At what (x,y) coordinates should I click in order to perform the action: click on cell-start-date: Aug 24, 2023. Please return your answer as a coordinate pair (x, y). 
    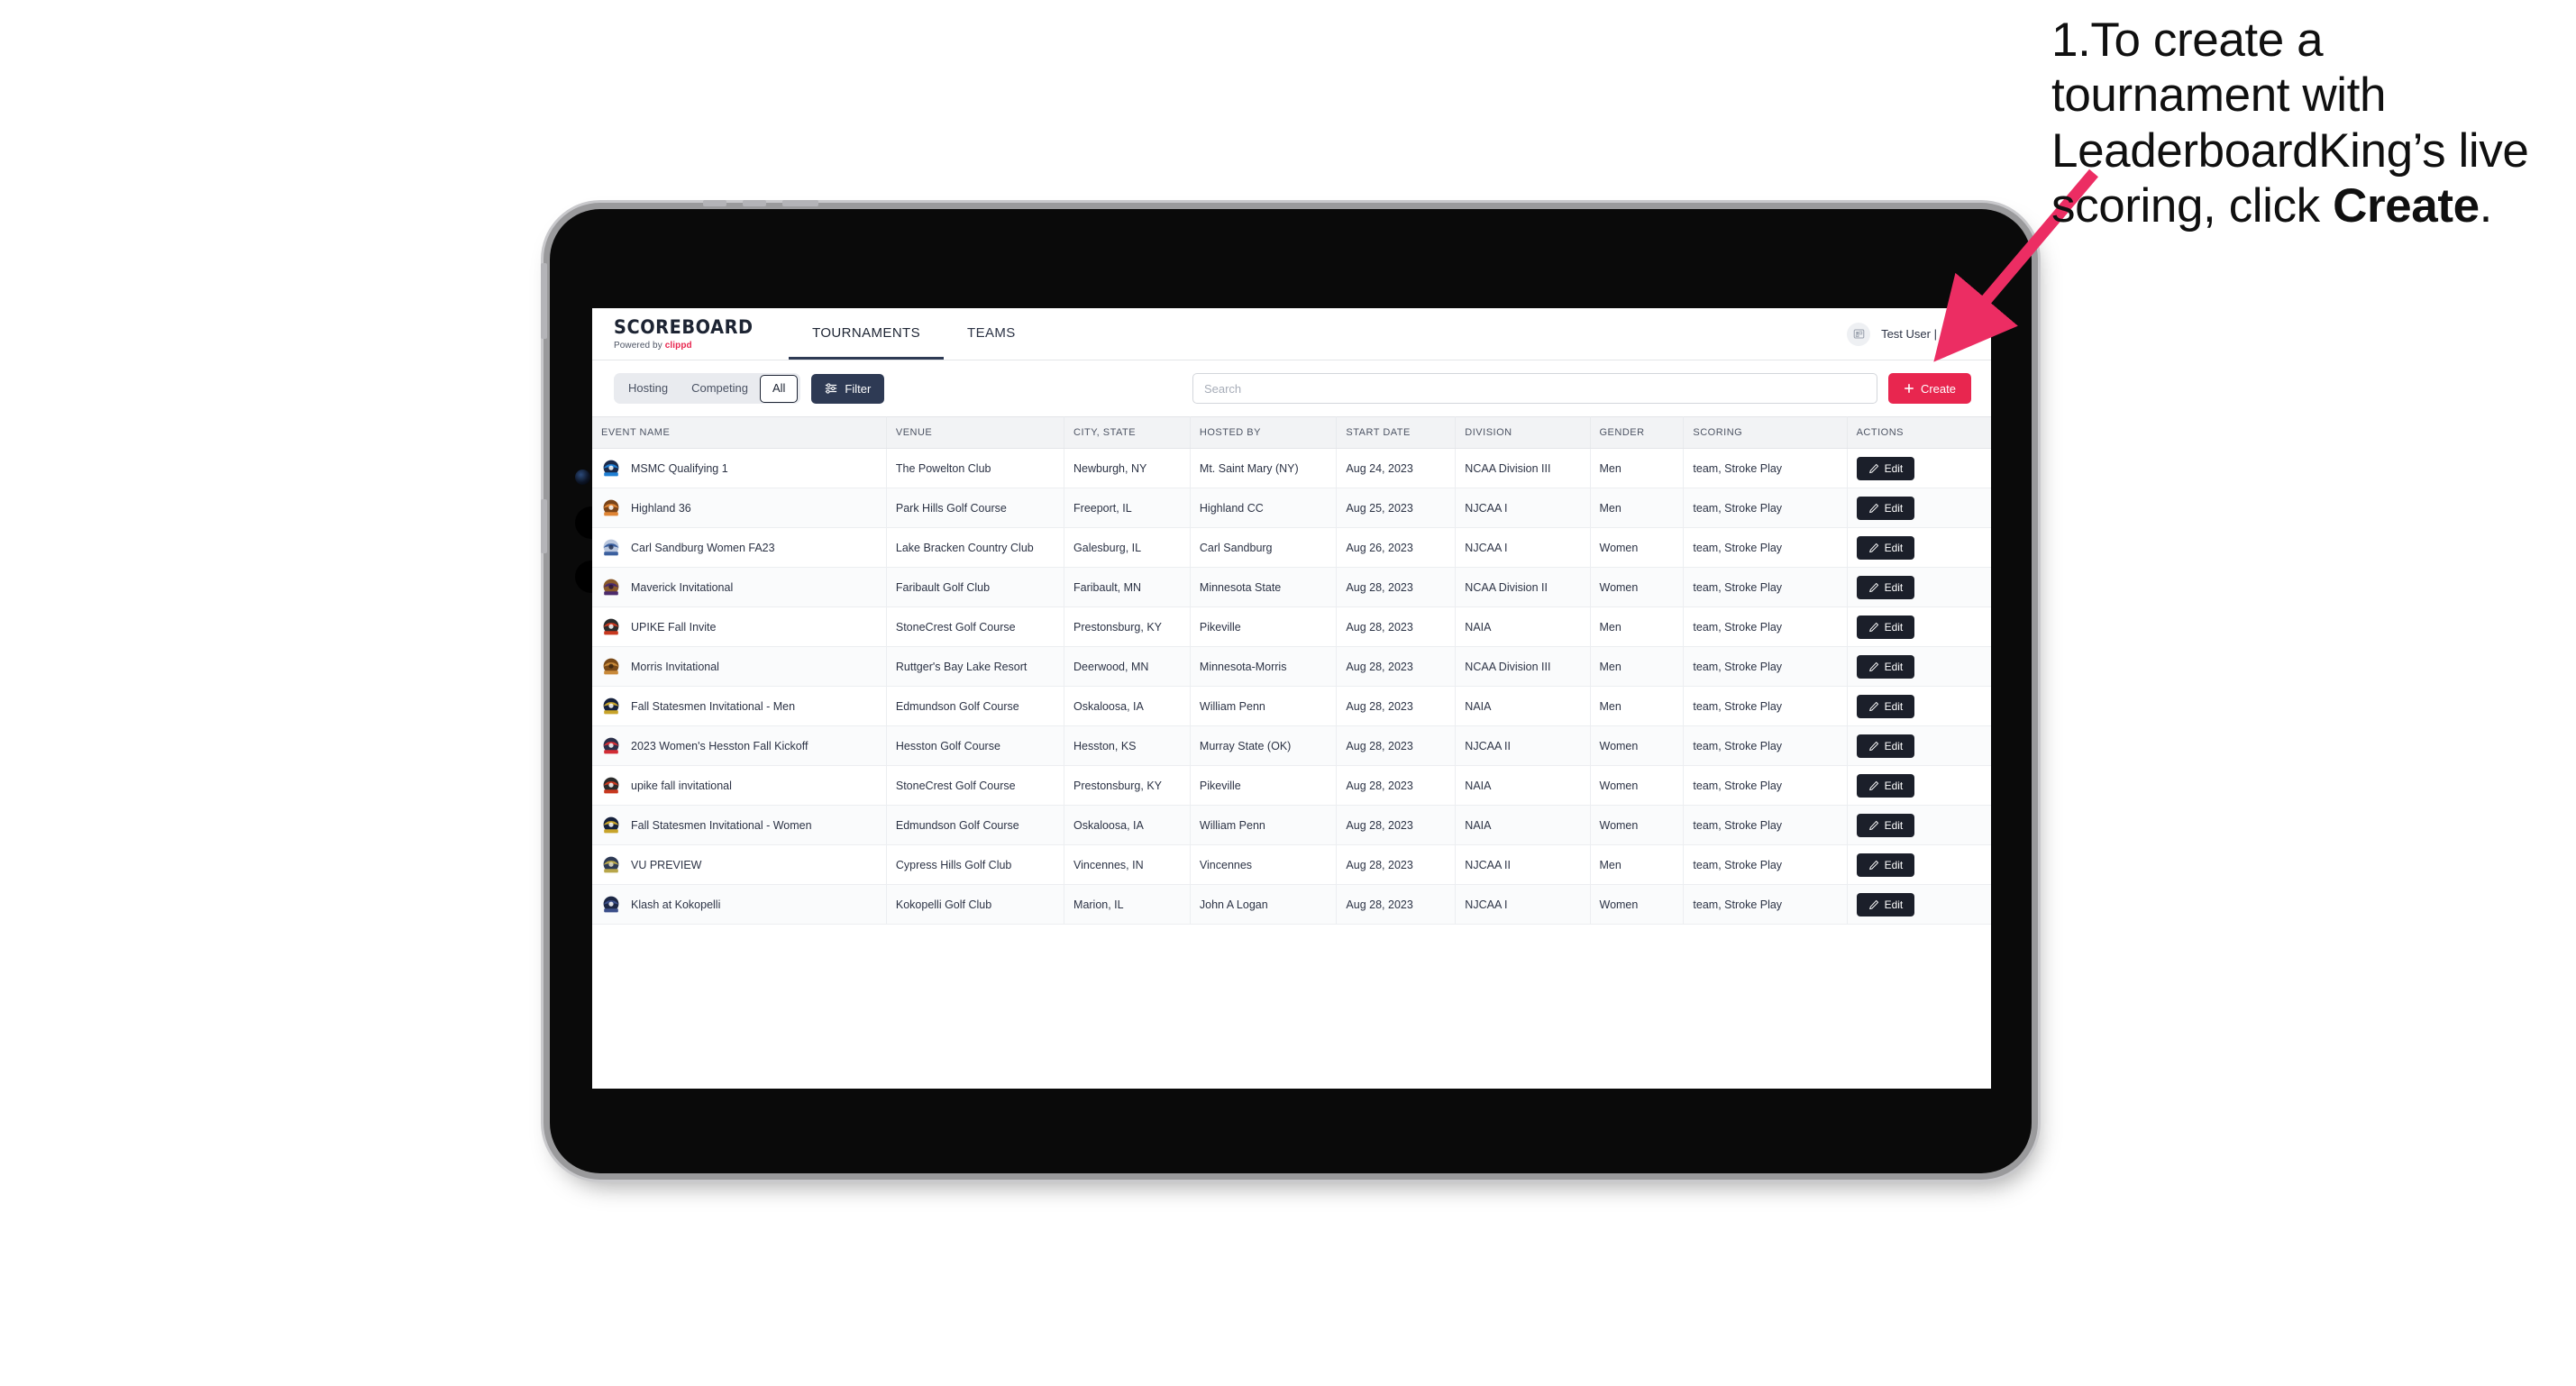
    Looking at the image, I should click on (1396, 468).